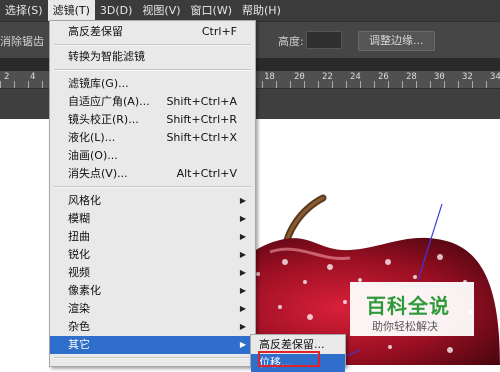 The image size is (500, 372). Describe the element at coordinates (324, 40) in the screenshot. I see `height-input` at that location.